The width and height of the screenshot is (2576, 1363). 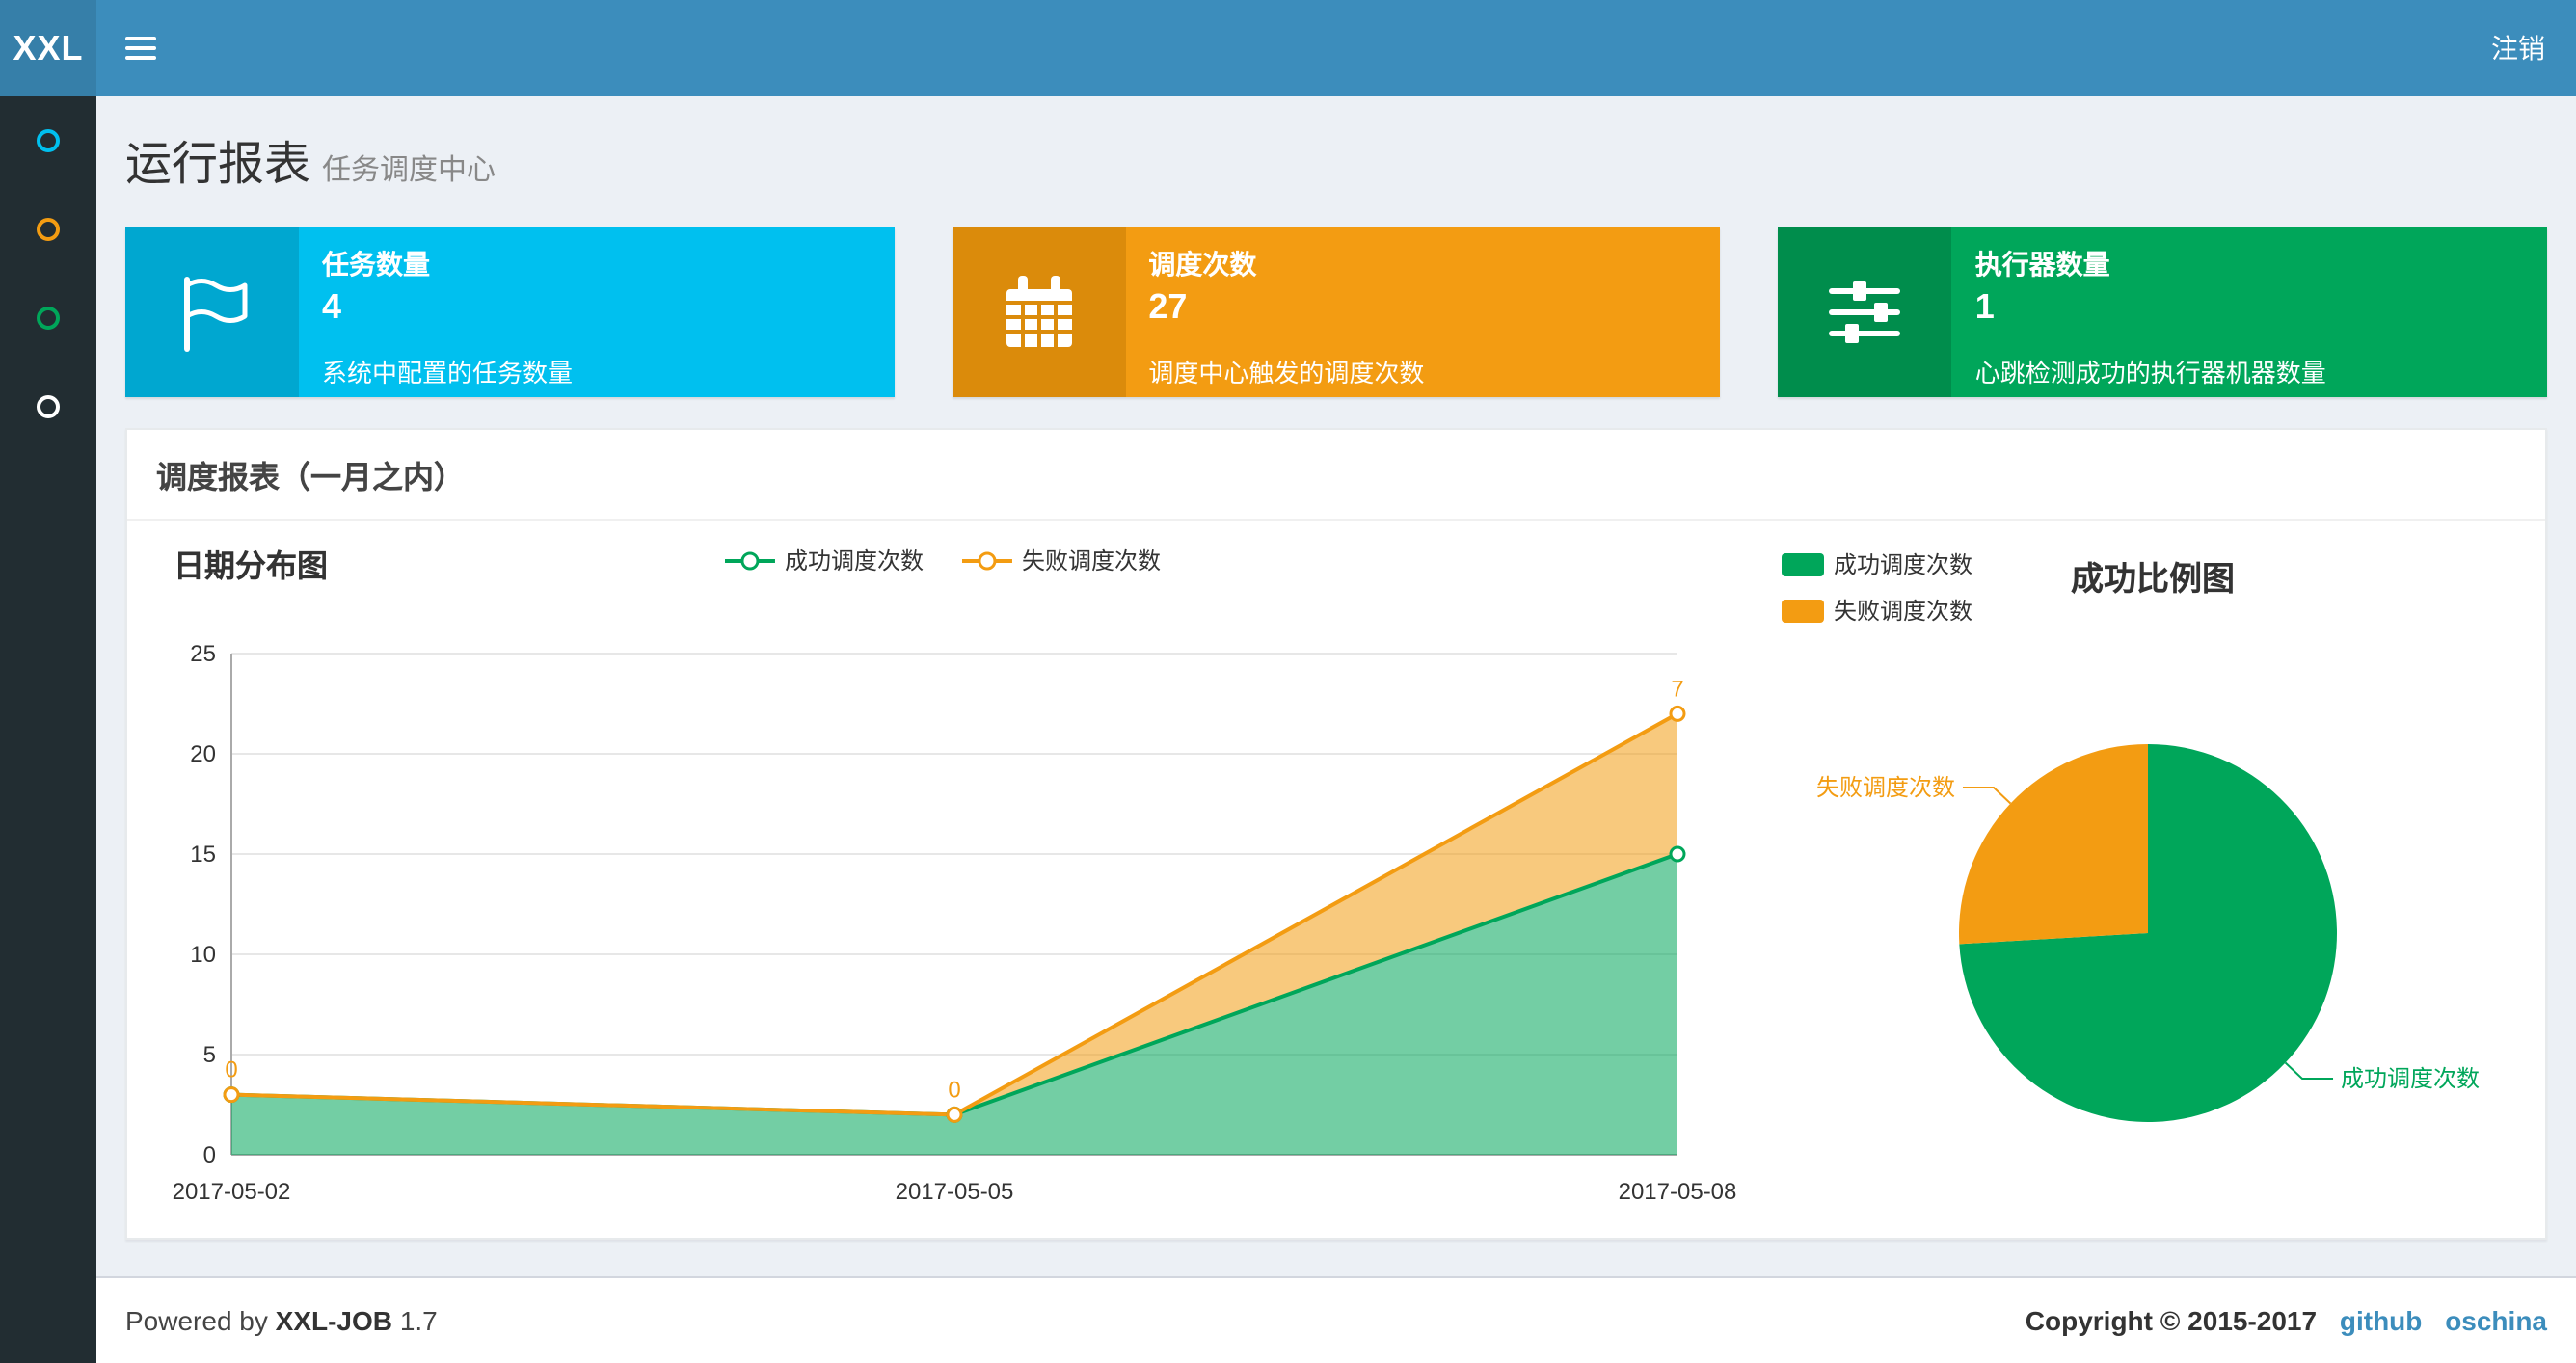 I want to click on line-chart-title: 日期分布图, so click(x=252, y=567).